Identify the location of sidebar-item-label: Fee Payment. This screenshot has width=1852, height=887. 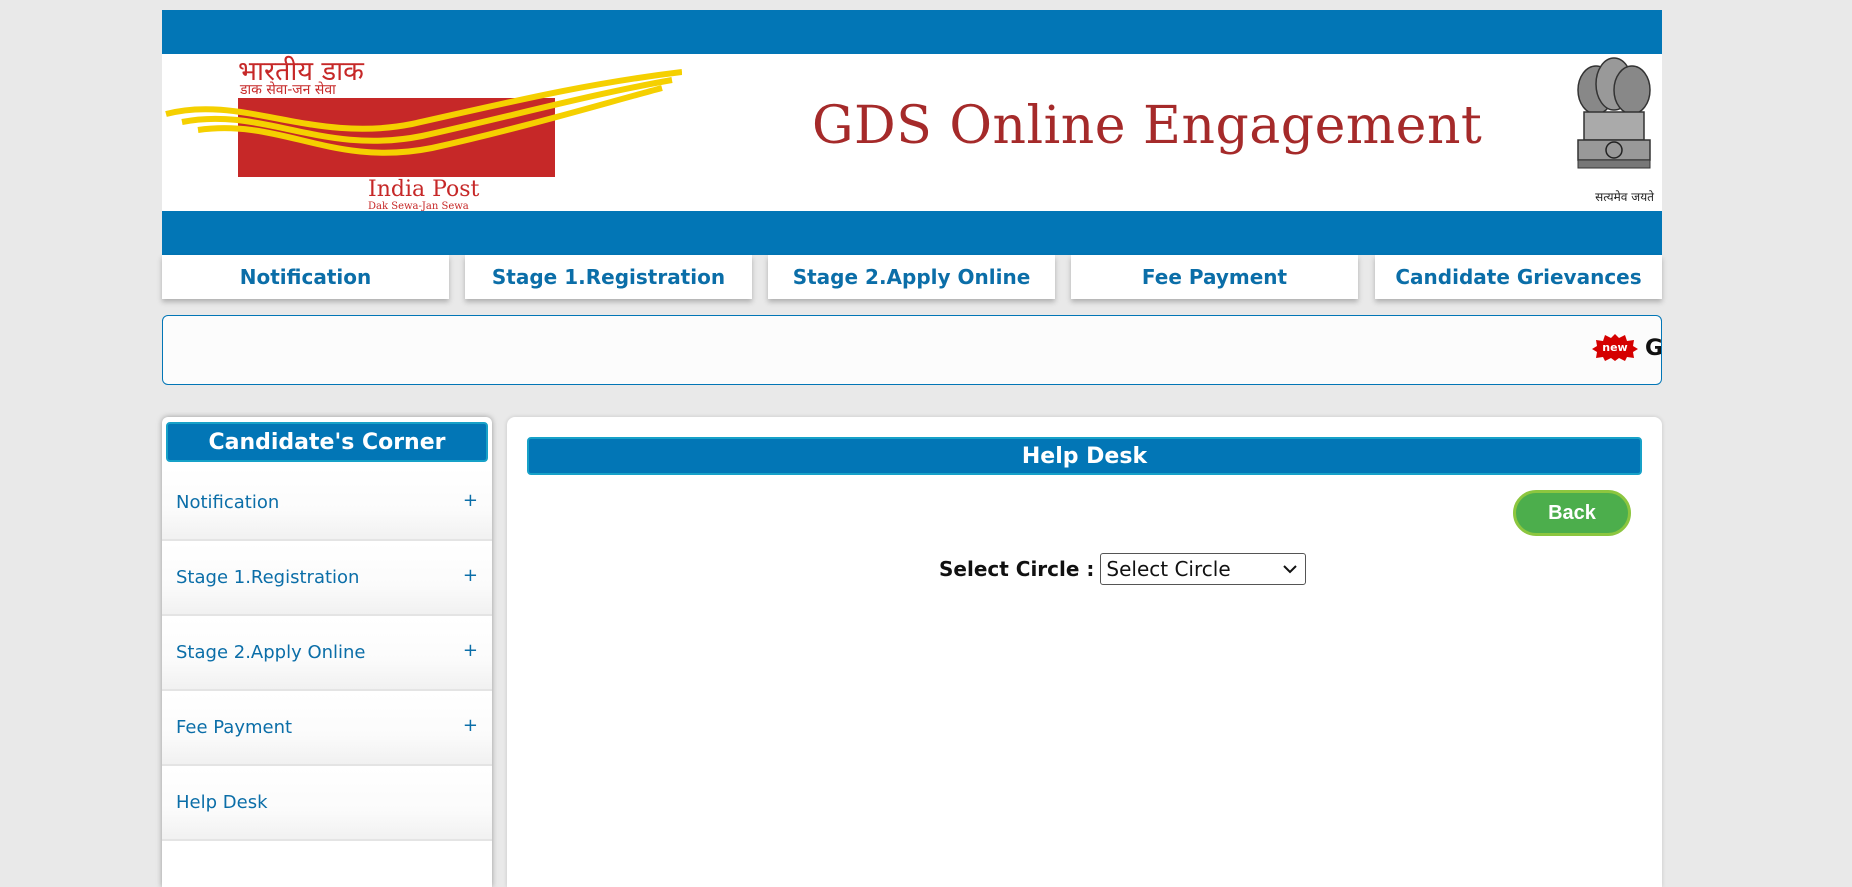
(234, 727).